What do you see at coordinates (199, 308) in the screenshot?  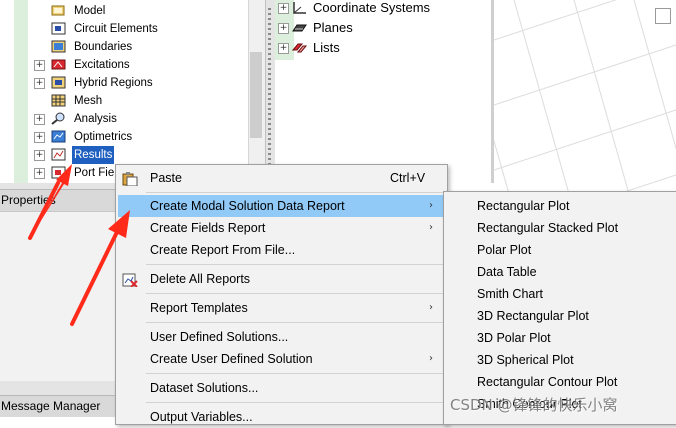 I see `menu-item-label: Report Templates` at bounding box center [199, 308].